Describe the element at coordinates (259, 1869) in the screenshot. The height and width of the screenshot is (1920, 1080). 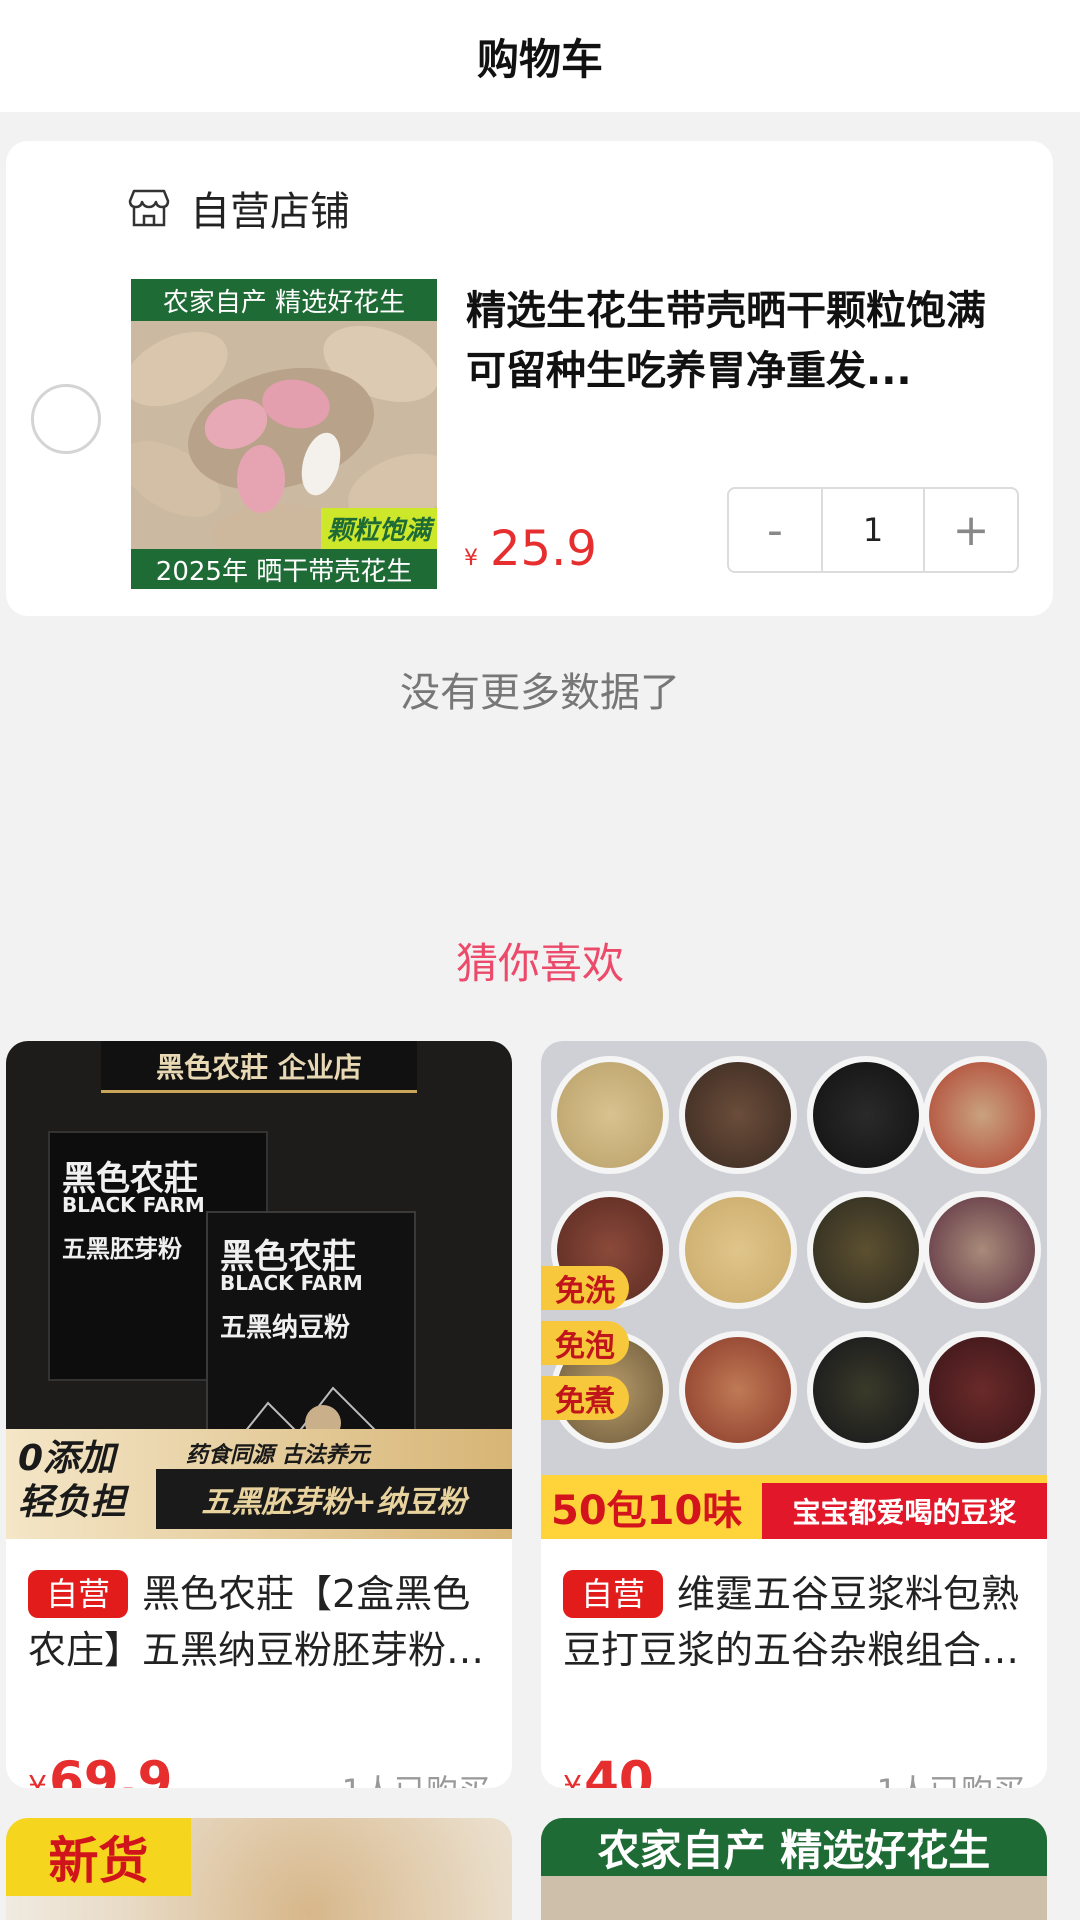
I see `recommend-card-partial: 新货` at that location.